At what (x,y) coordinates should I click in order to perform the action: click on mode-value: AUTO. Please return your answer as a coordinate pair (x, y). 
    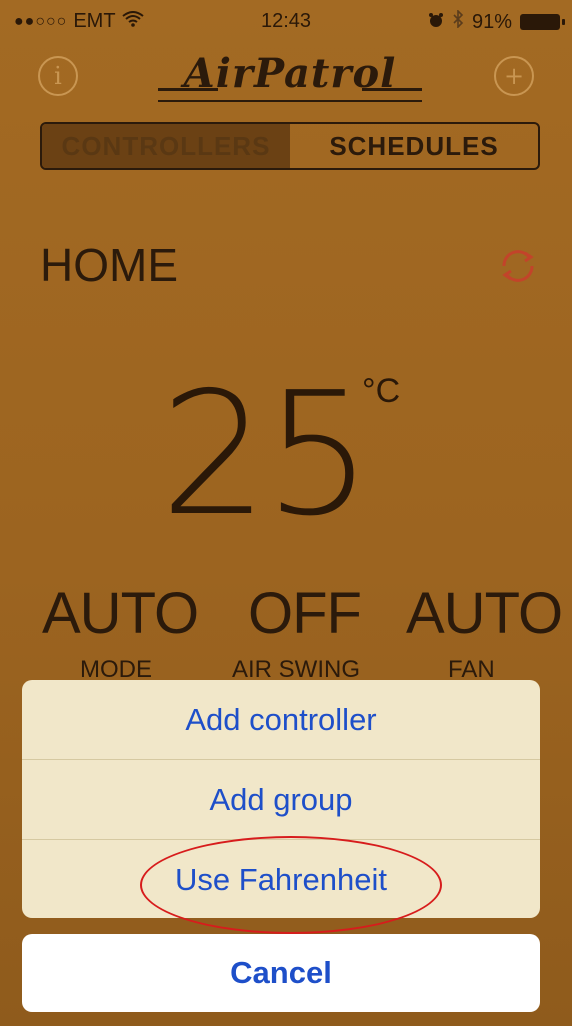
    Looking at the image, I should click on (120, 613).